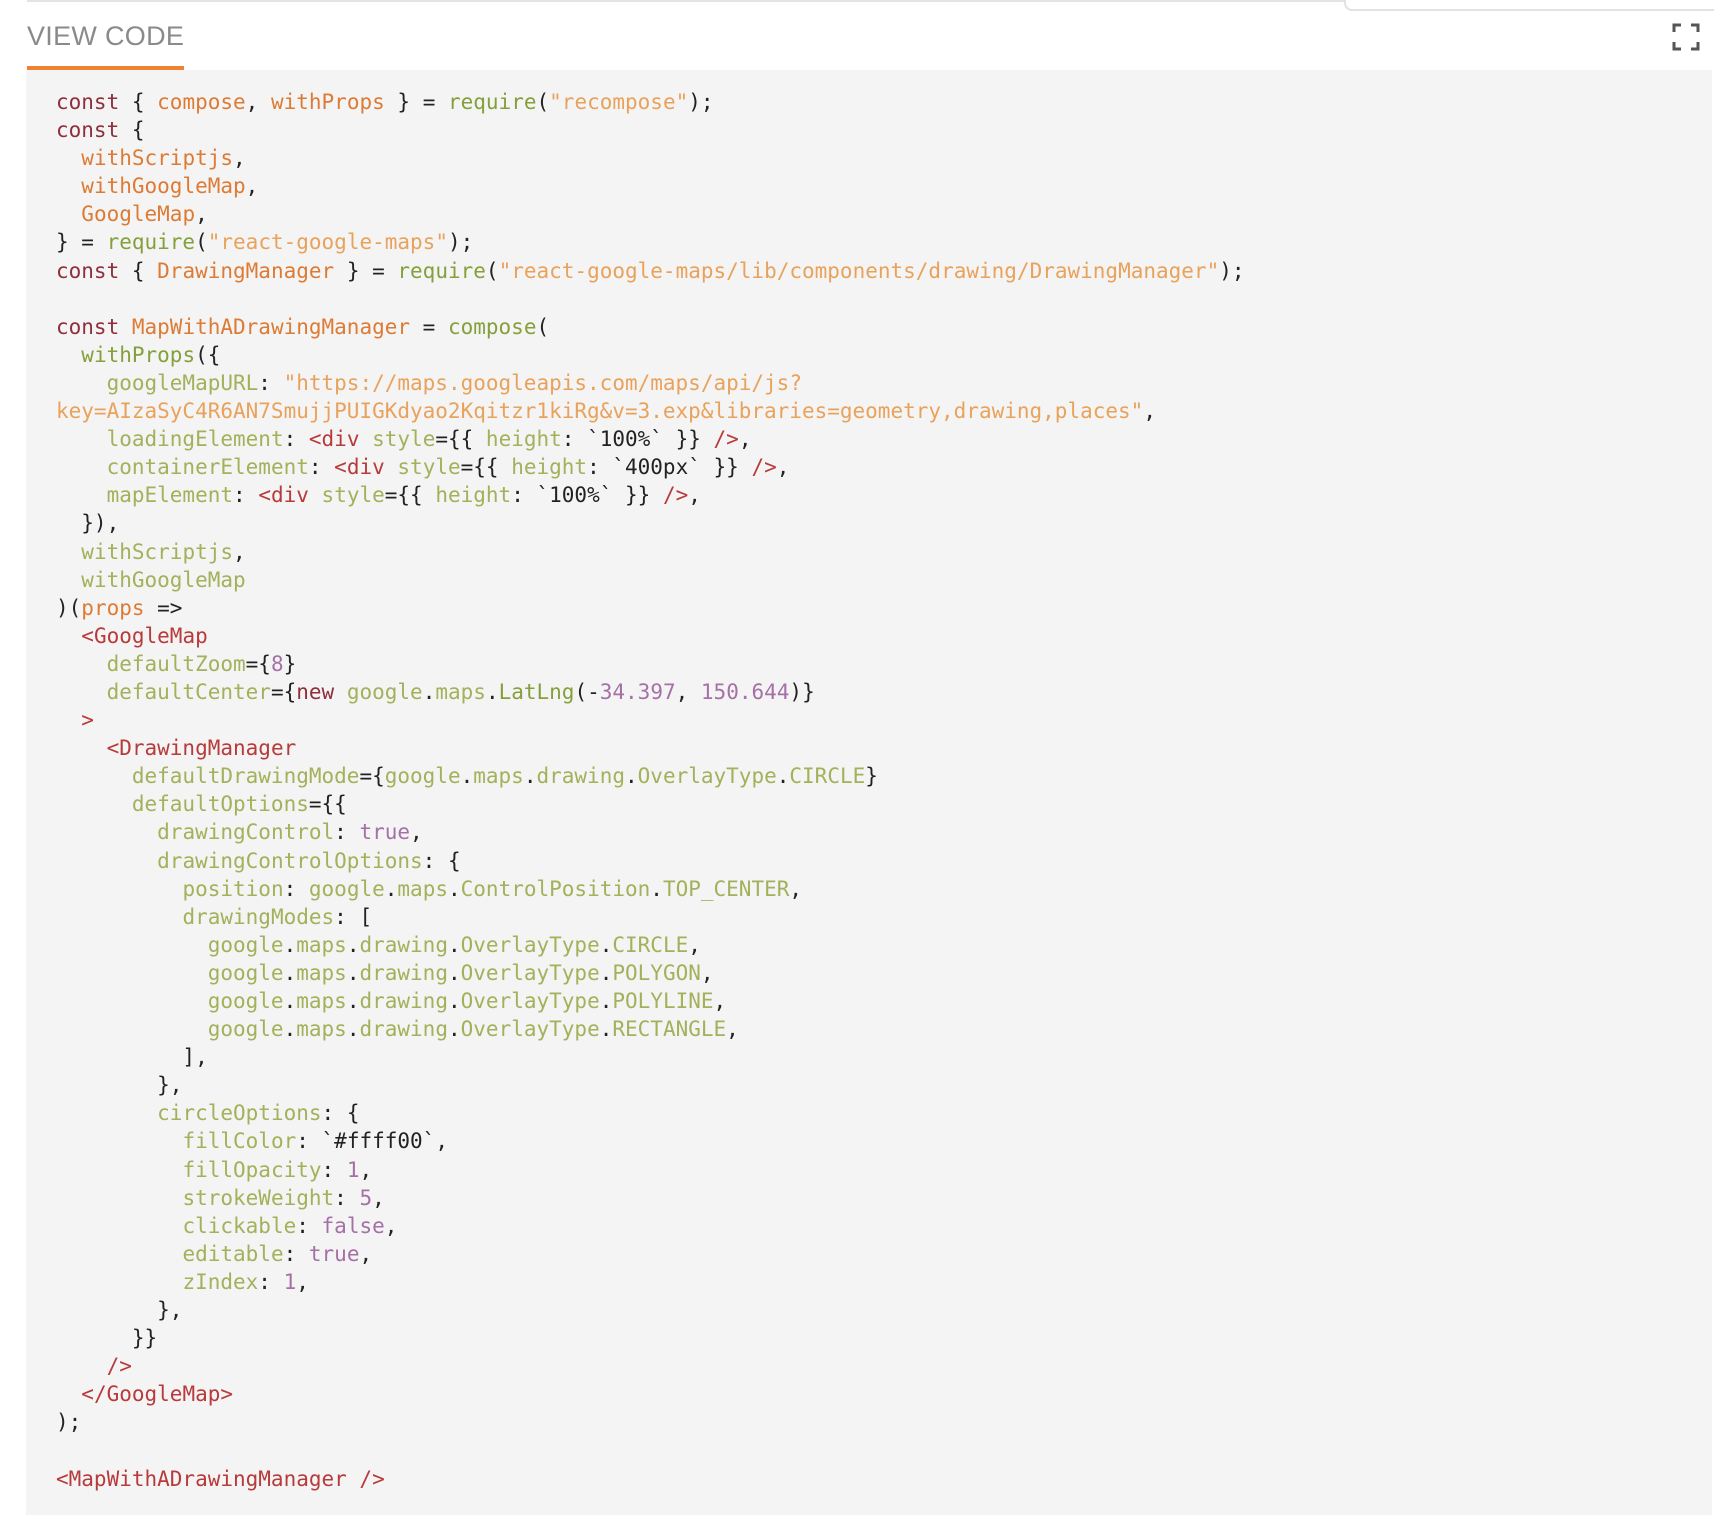 The width and height of the screenshot is (1734, 1530). I want to click on code-token: CIRCLE, so click(827, 776).